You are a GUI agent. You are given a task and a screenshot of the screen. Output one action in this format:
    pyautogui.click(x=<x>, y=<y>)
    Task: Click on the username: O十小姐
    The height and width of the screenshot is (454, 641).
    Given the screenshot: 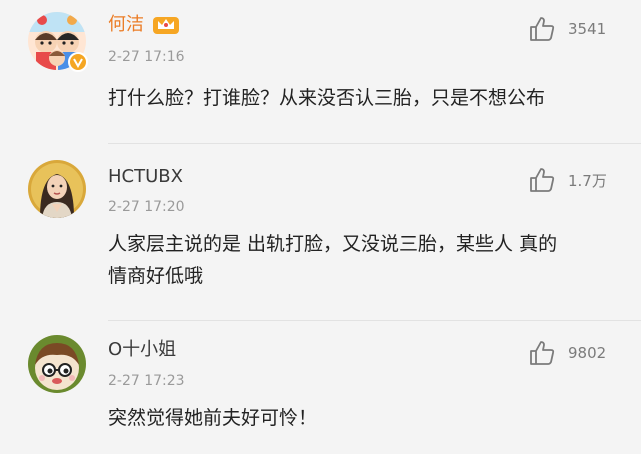 What is the action you would take?
    pyautogui.click(x=142, y=350)
    